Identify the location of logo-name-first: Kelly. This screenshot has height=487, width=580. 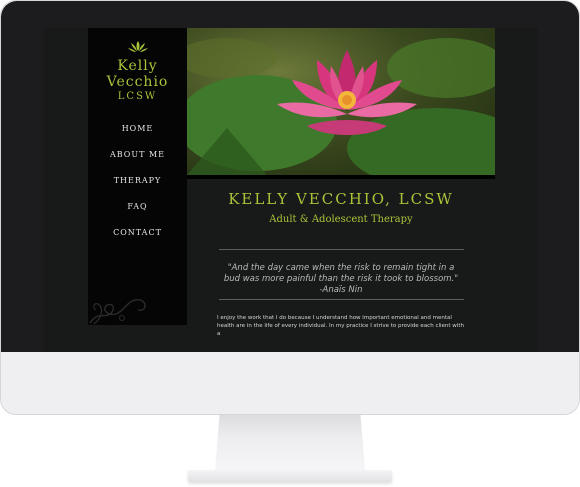
(137, 66).